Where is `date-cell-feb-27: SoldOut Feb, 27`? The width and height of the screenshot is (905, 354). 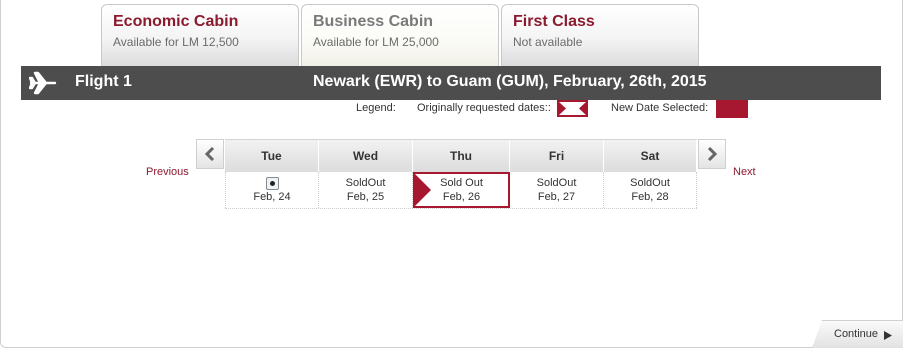 date-cell-feb-27: SoldOut Feb, 27 is located at coordinates (557, 190).